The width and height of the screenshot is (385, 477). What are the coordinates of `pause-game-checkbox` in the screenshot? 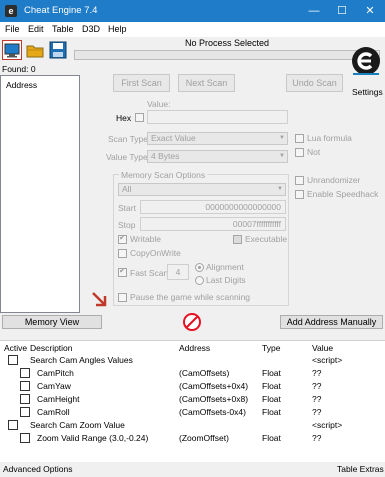 It's located at (122, 297).